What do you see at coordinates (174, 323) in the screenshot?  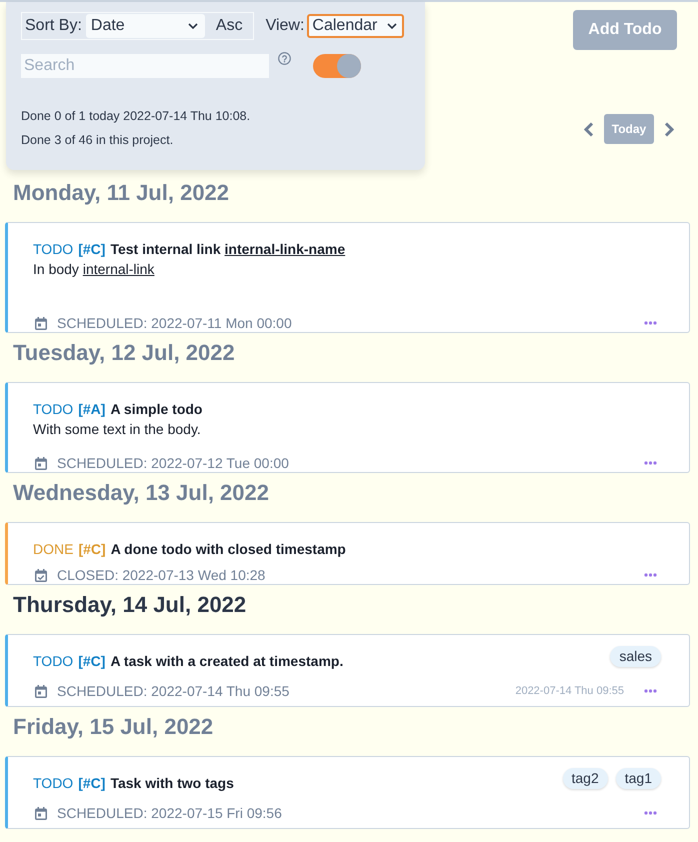 I see `timestamp-text: SCHEDULED: 2022-07-11 Mon 00:00` at bounding box center [174, 323].